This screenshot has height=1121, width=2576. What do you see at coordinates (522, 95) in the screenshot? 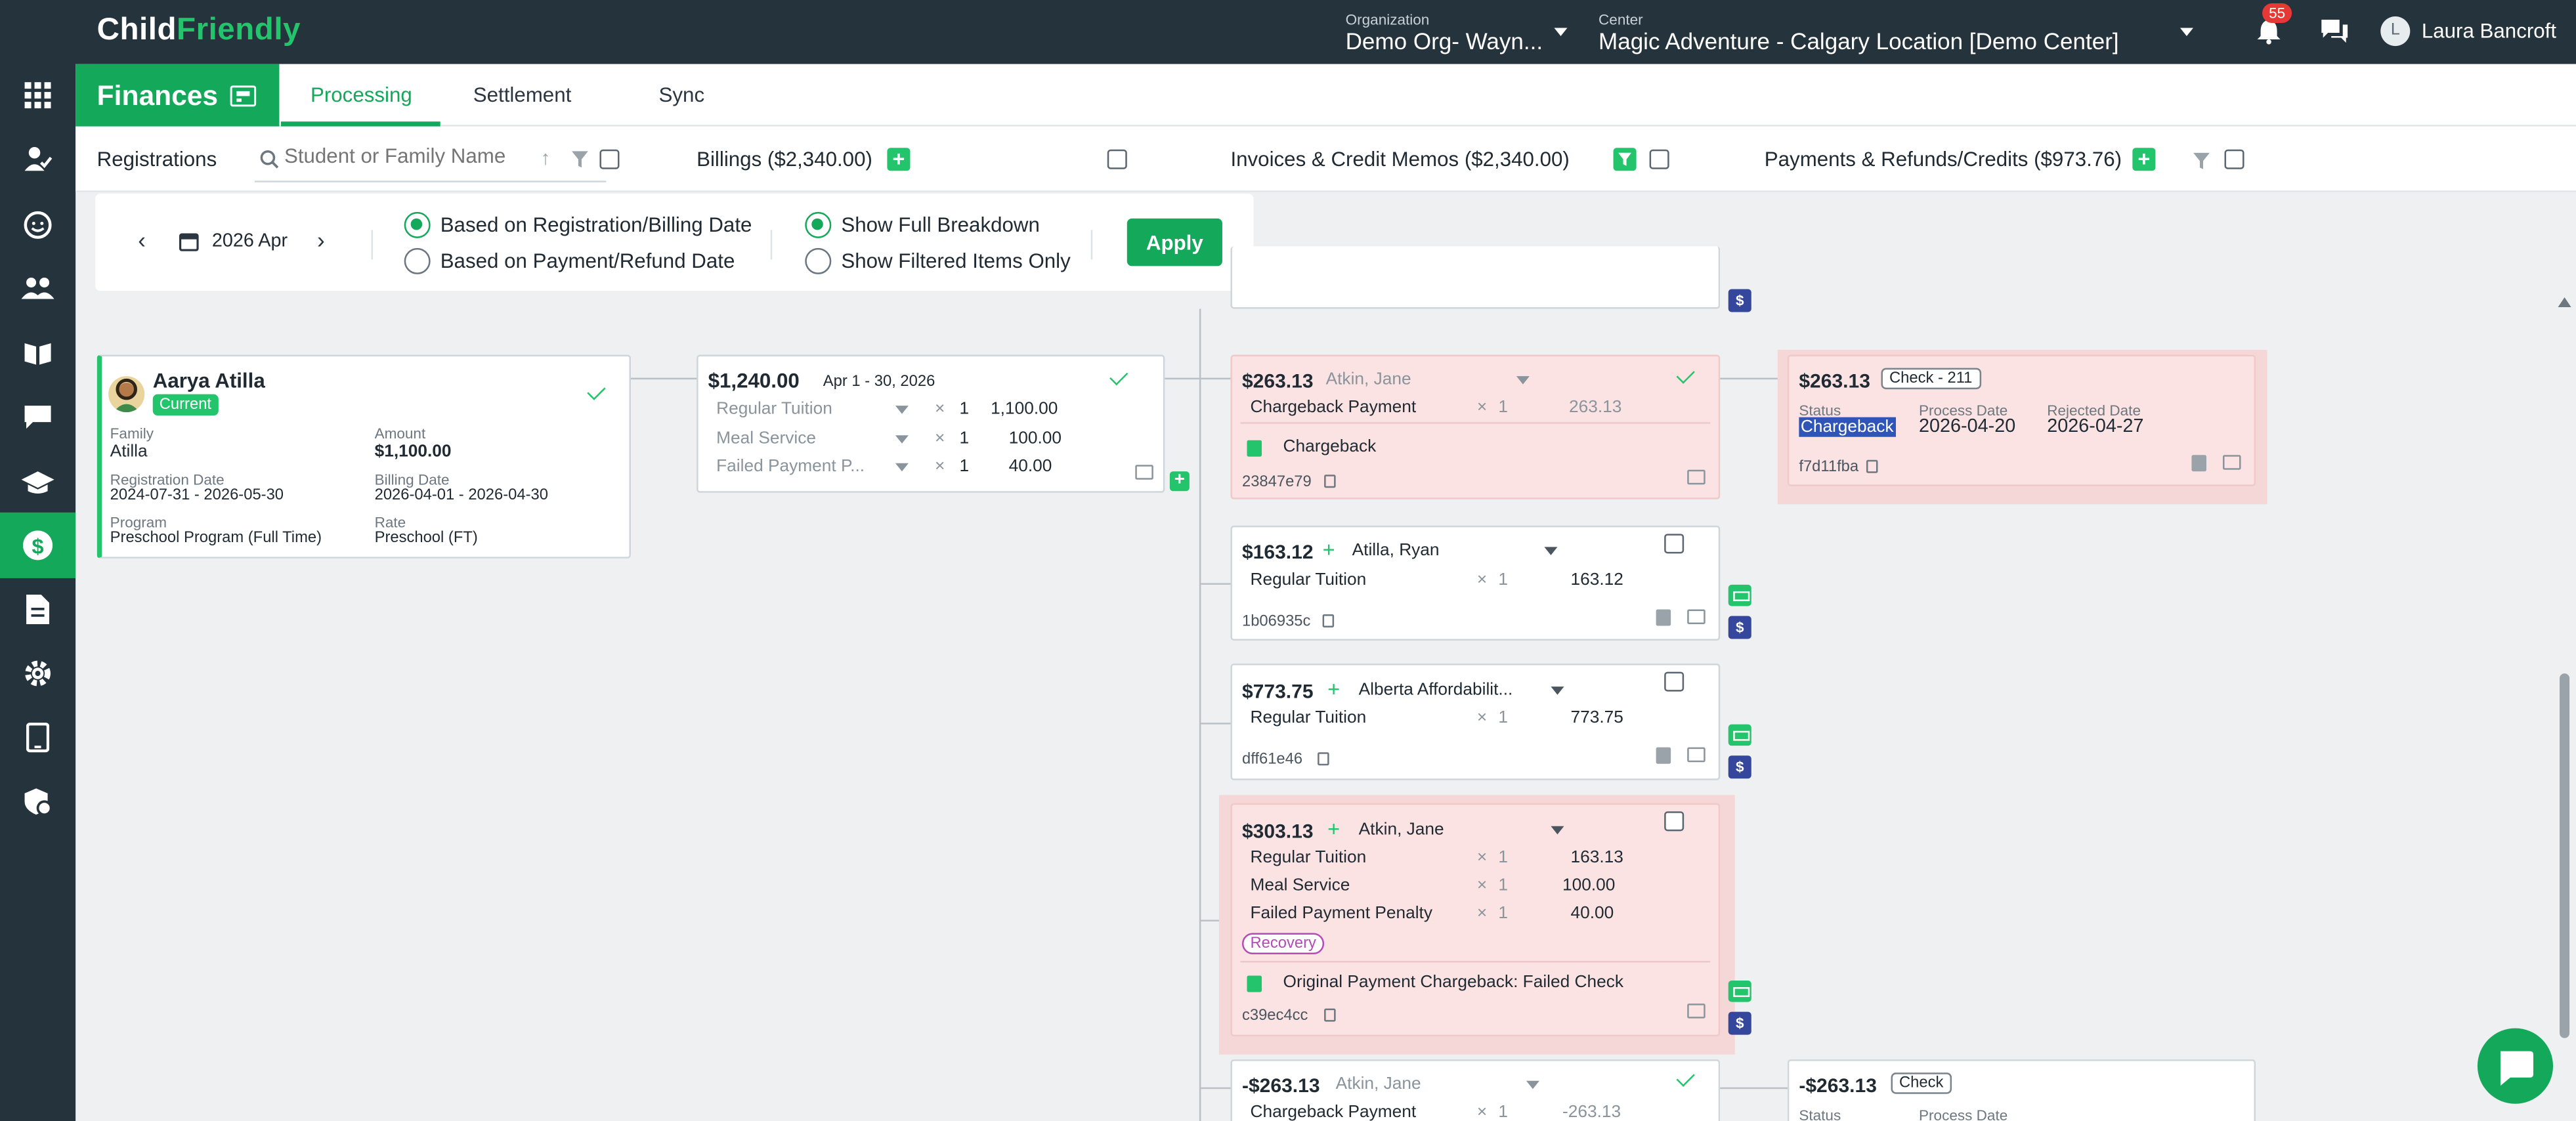
I see `tab-settlement: Settlement` at bounding box center [522, 95].